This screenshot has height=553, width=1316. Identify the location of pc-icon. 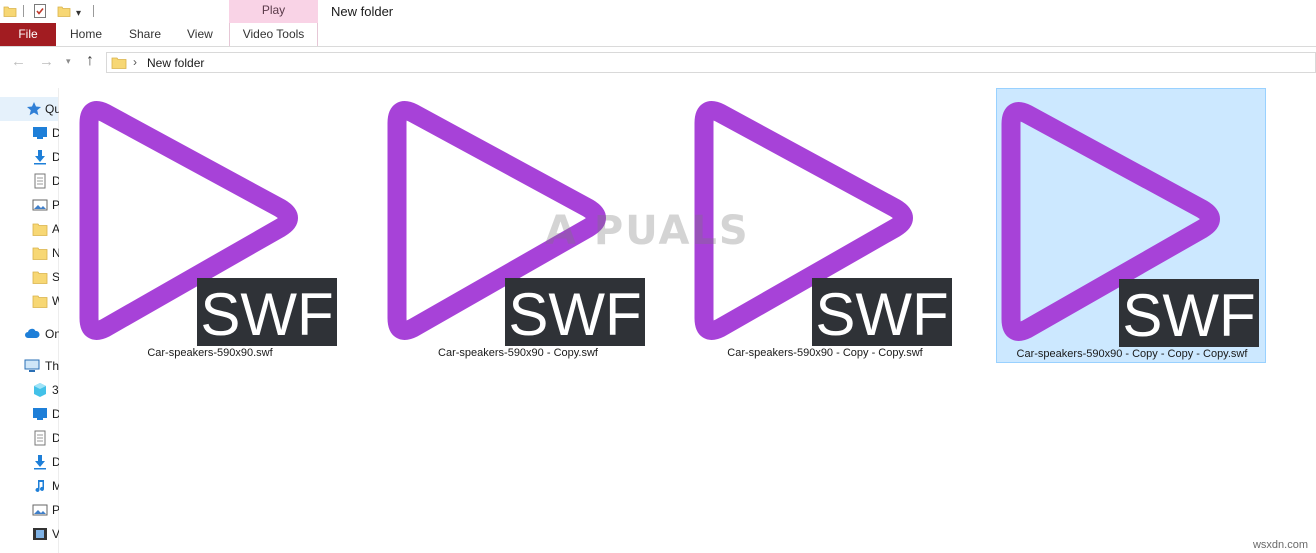
(32, 366).